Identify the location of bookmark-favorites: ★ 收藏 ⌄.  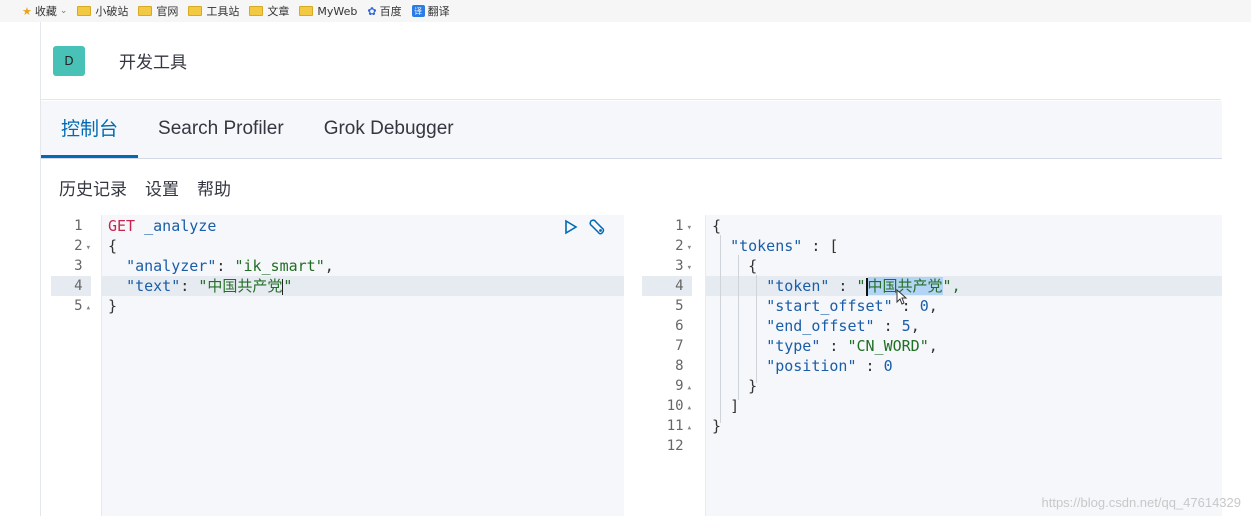
(44, 11).